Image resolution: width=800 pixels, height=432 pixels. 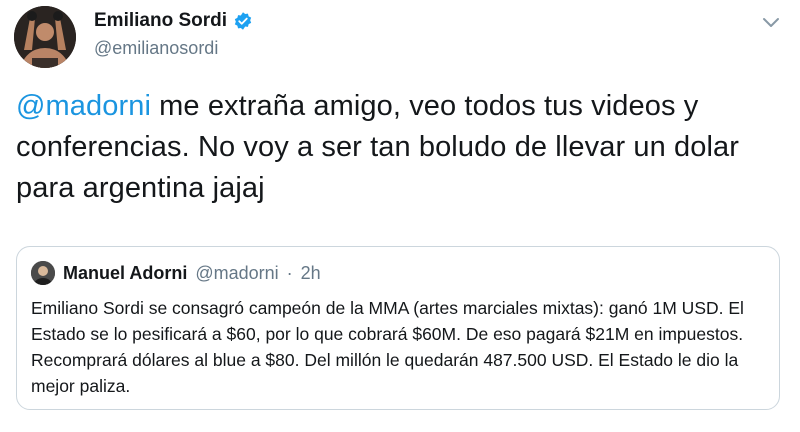 What do you see at coordinates (237, 272) in the screenshot?
I see `quoted-handle: @madorni` at bounding box center [237, 272].